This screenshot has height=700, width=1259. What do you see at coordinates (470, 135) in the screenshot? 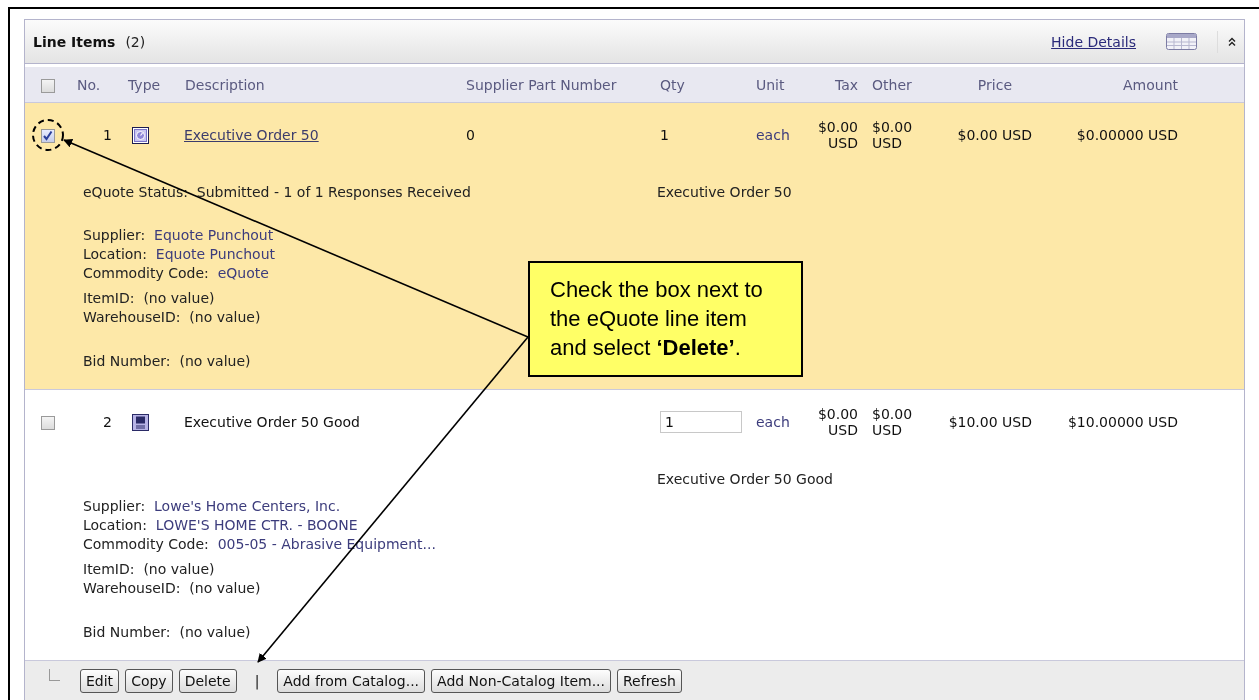
I see `supplier-part-number: 0` at bounding box center [470, 135].